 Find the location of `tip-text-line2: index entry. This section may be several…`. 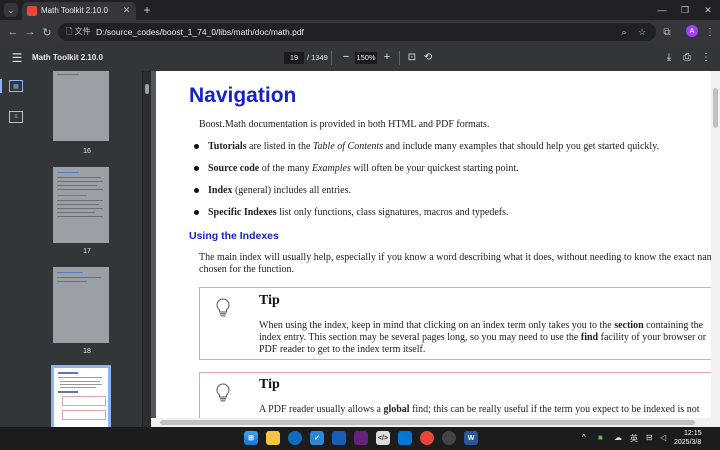

tip-text-line2: index entry. This section may be several… is located at coordinates (483, 337).